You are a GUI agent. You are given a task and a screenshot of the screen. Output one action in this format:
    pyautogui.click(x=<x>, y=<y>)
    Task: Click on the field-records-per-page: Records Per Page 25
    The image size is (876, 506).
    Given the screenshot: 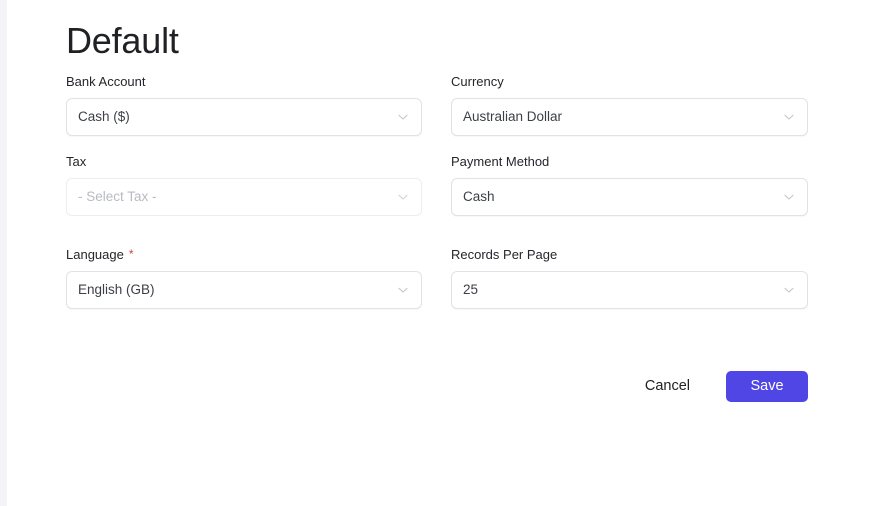 What is the action you would take?
    pyautogui.click(x=629, y=278)
    